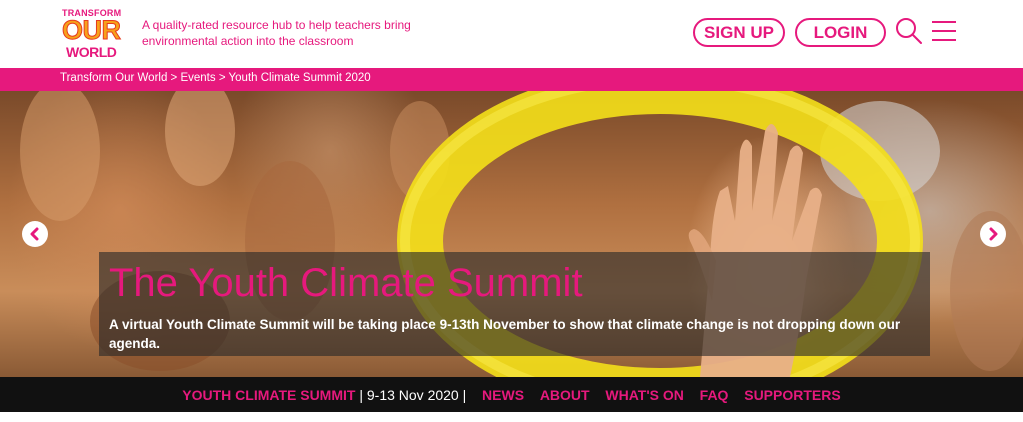 This screenshot has width=1023, height=422. I want to click on subnav-link-about: ABOUT, so click(565, 395).